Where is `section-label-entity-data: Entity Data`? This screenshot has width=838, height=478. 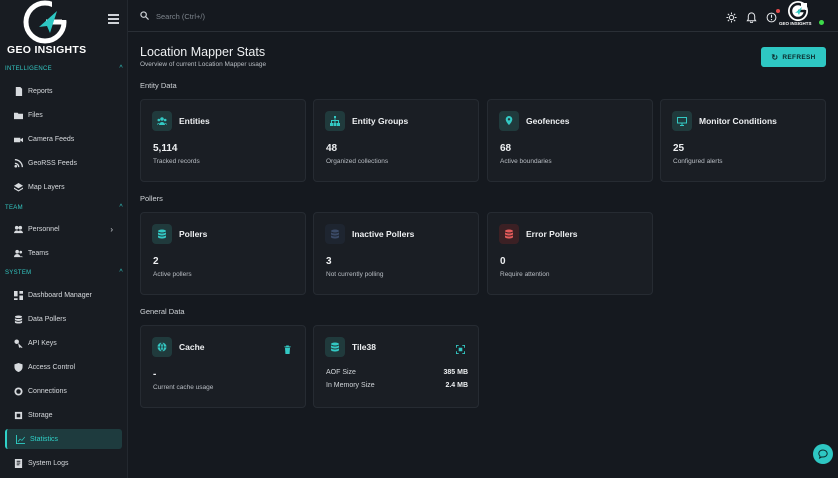
section-label-entity-data: Entity Data is located at coordinates (158, 85).